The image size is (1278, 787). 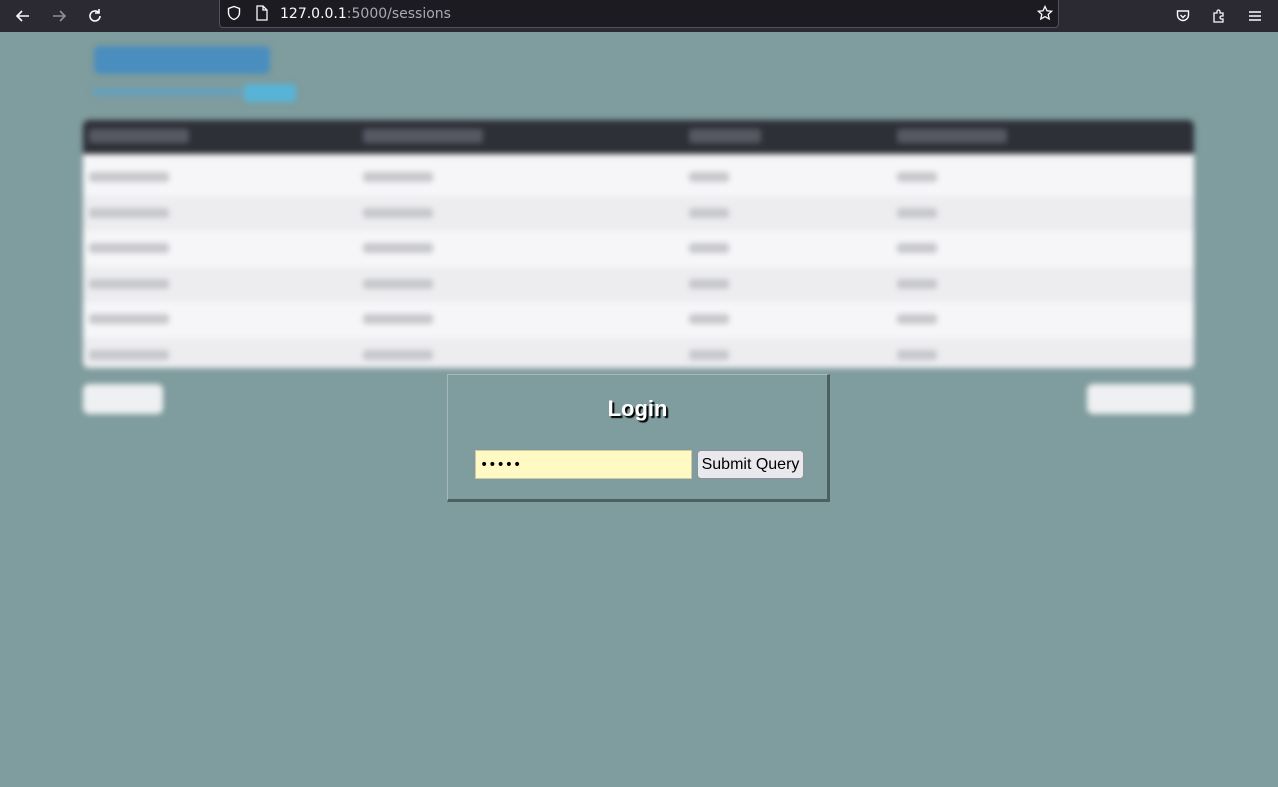 What do you see at coordinates (313, 14) in the screenshot?
I see `url-host: 127.0.0.1` at bounding box center [313, 14].